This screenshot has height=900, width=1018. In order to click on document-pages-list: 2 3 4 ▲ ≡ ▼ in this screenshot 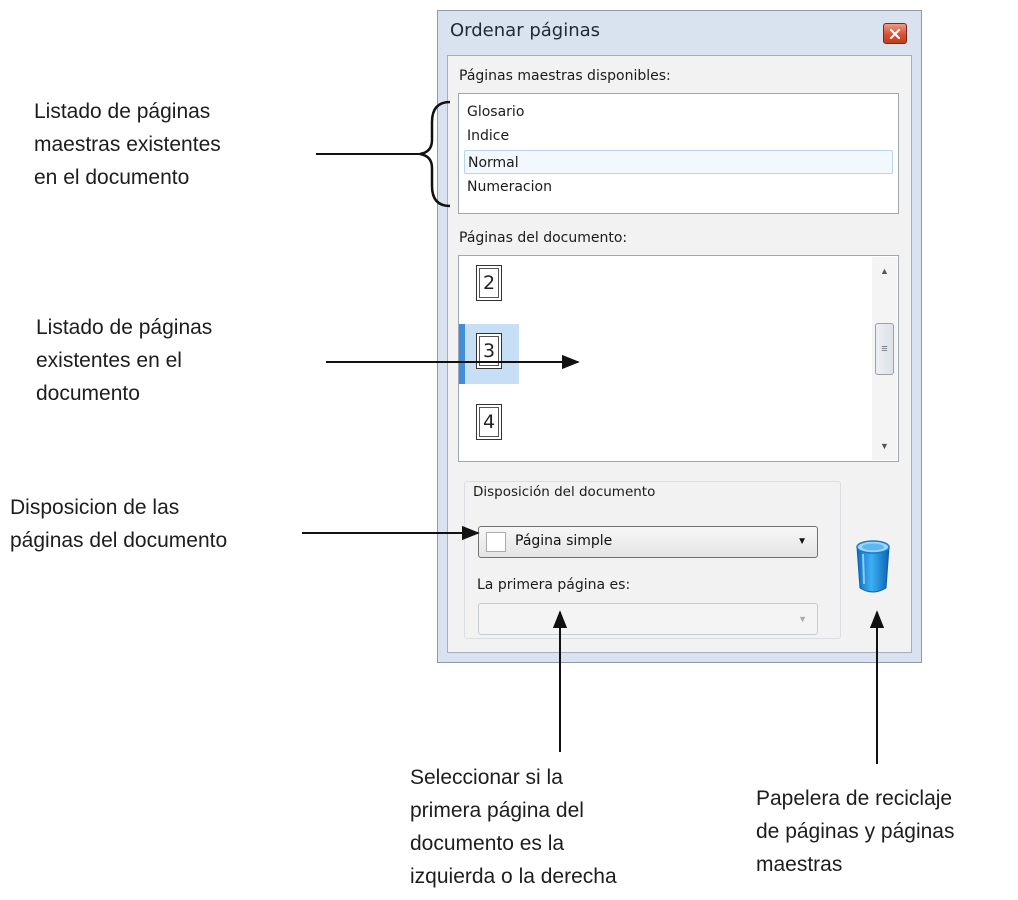, I will do `click(678, 358)`.